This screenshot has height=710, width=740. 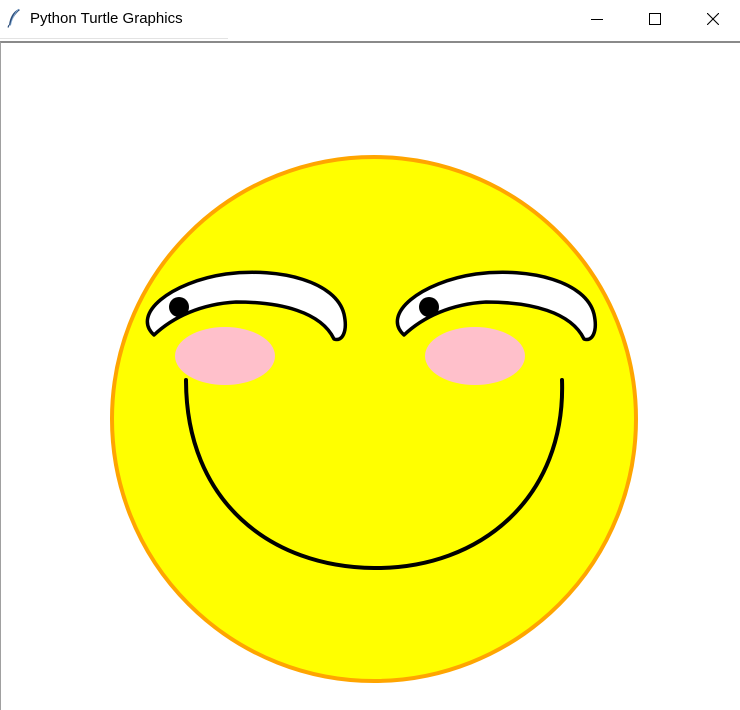 I want to click on minimize-button, so click(x=597, y=19).